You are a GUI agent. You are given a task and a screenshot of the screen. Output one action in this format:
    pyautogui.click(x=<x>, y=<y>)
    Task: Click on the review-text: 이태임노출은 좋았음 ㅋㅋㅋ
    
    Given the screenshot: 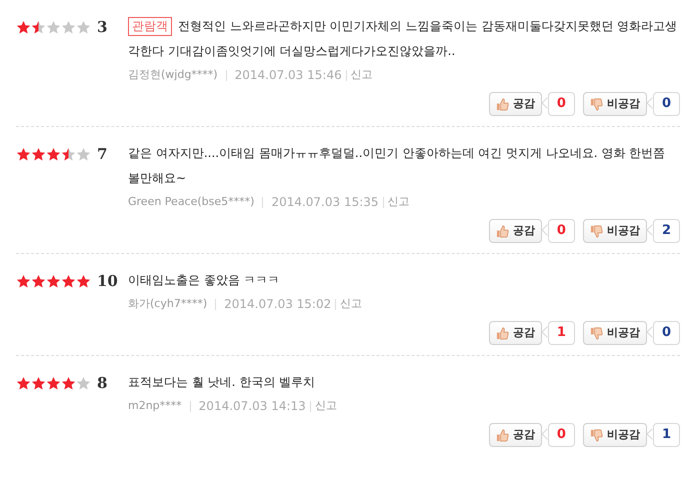 What is the action you would take?
    pyautogui.click(x=204, y=280)
    